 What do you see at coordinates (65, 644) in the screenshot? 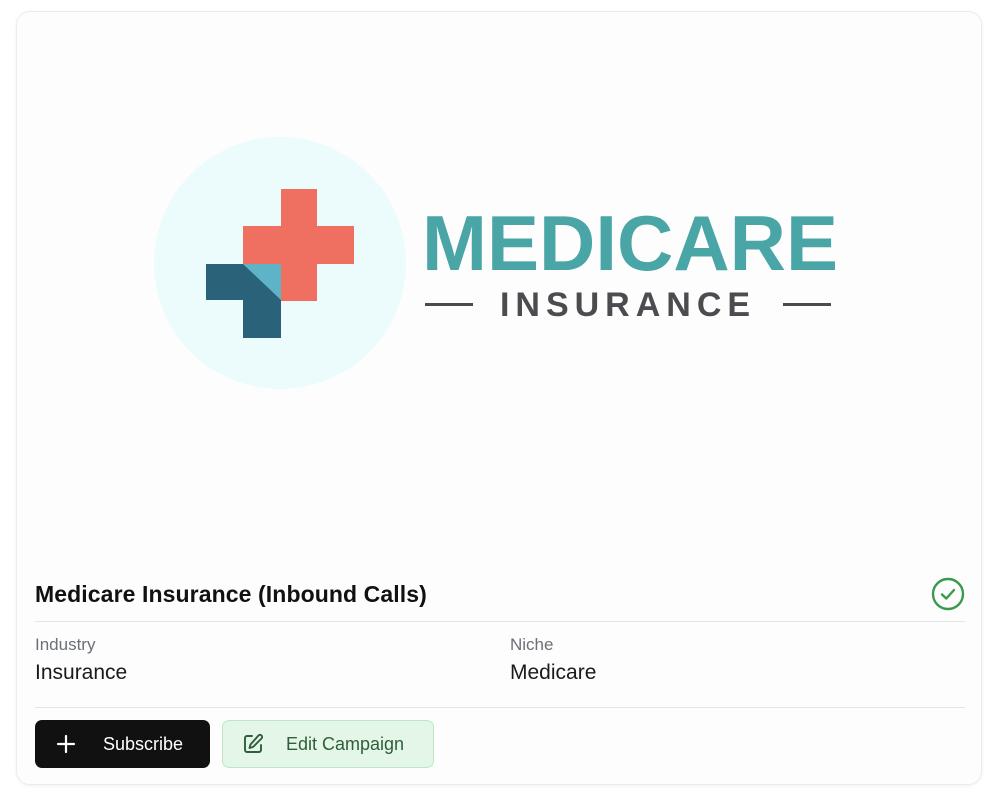
I see `industry-label: Industry` at bounding box center [65, 644].